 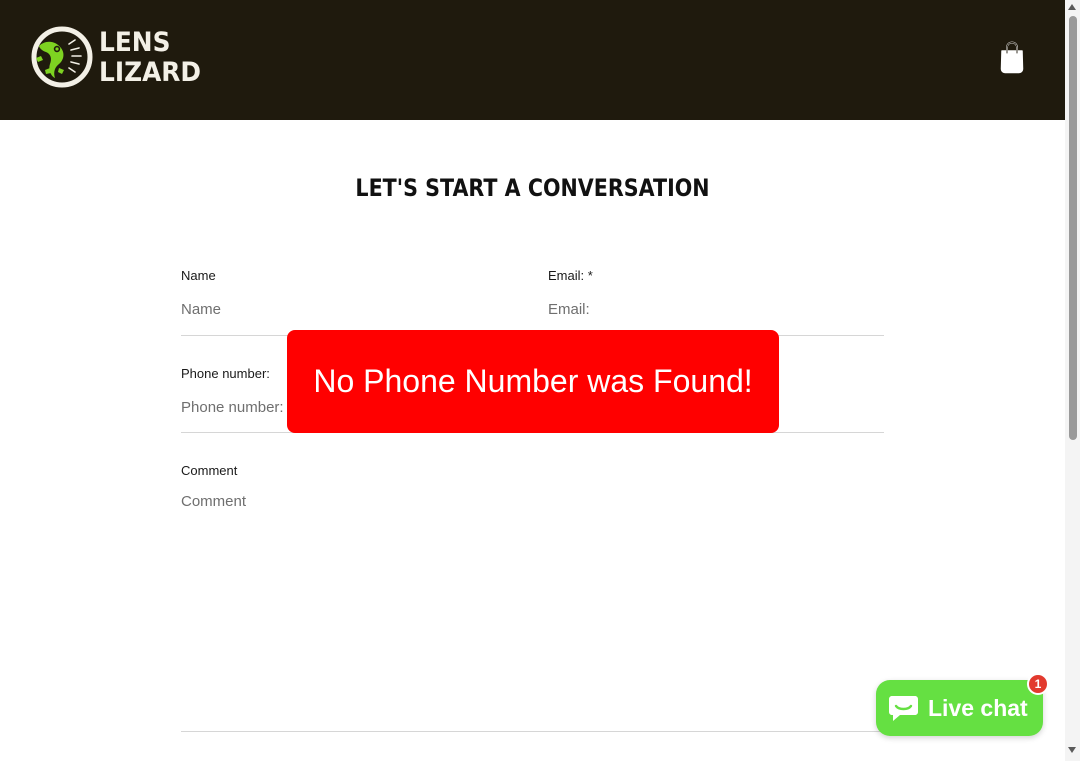 I want to click on scrollbar-thumb, so click(x=1073, y=228).